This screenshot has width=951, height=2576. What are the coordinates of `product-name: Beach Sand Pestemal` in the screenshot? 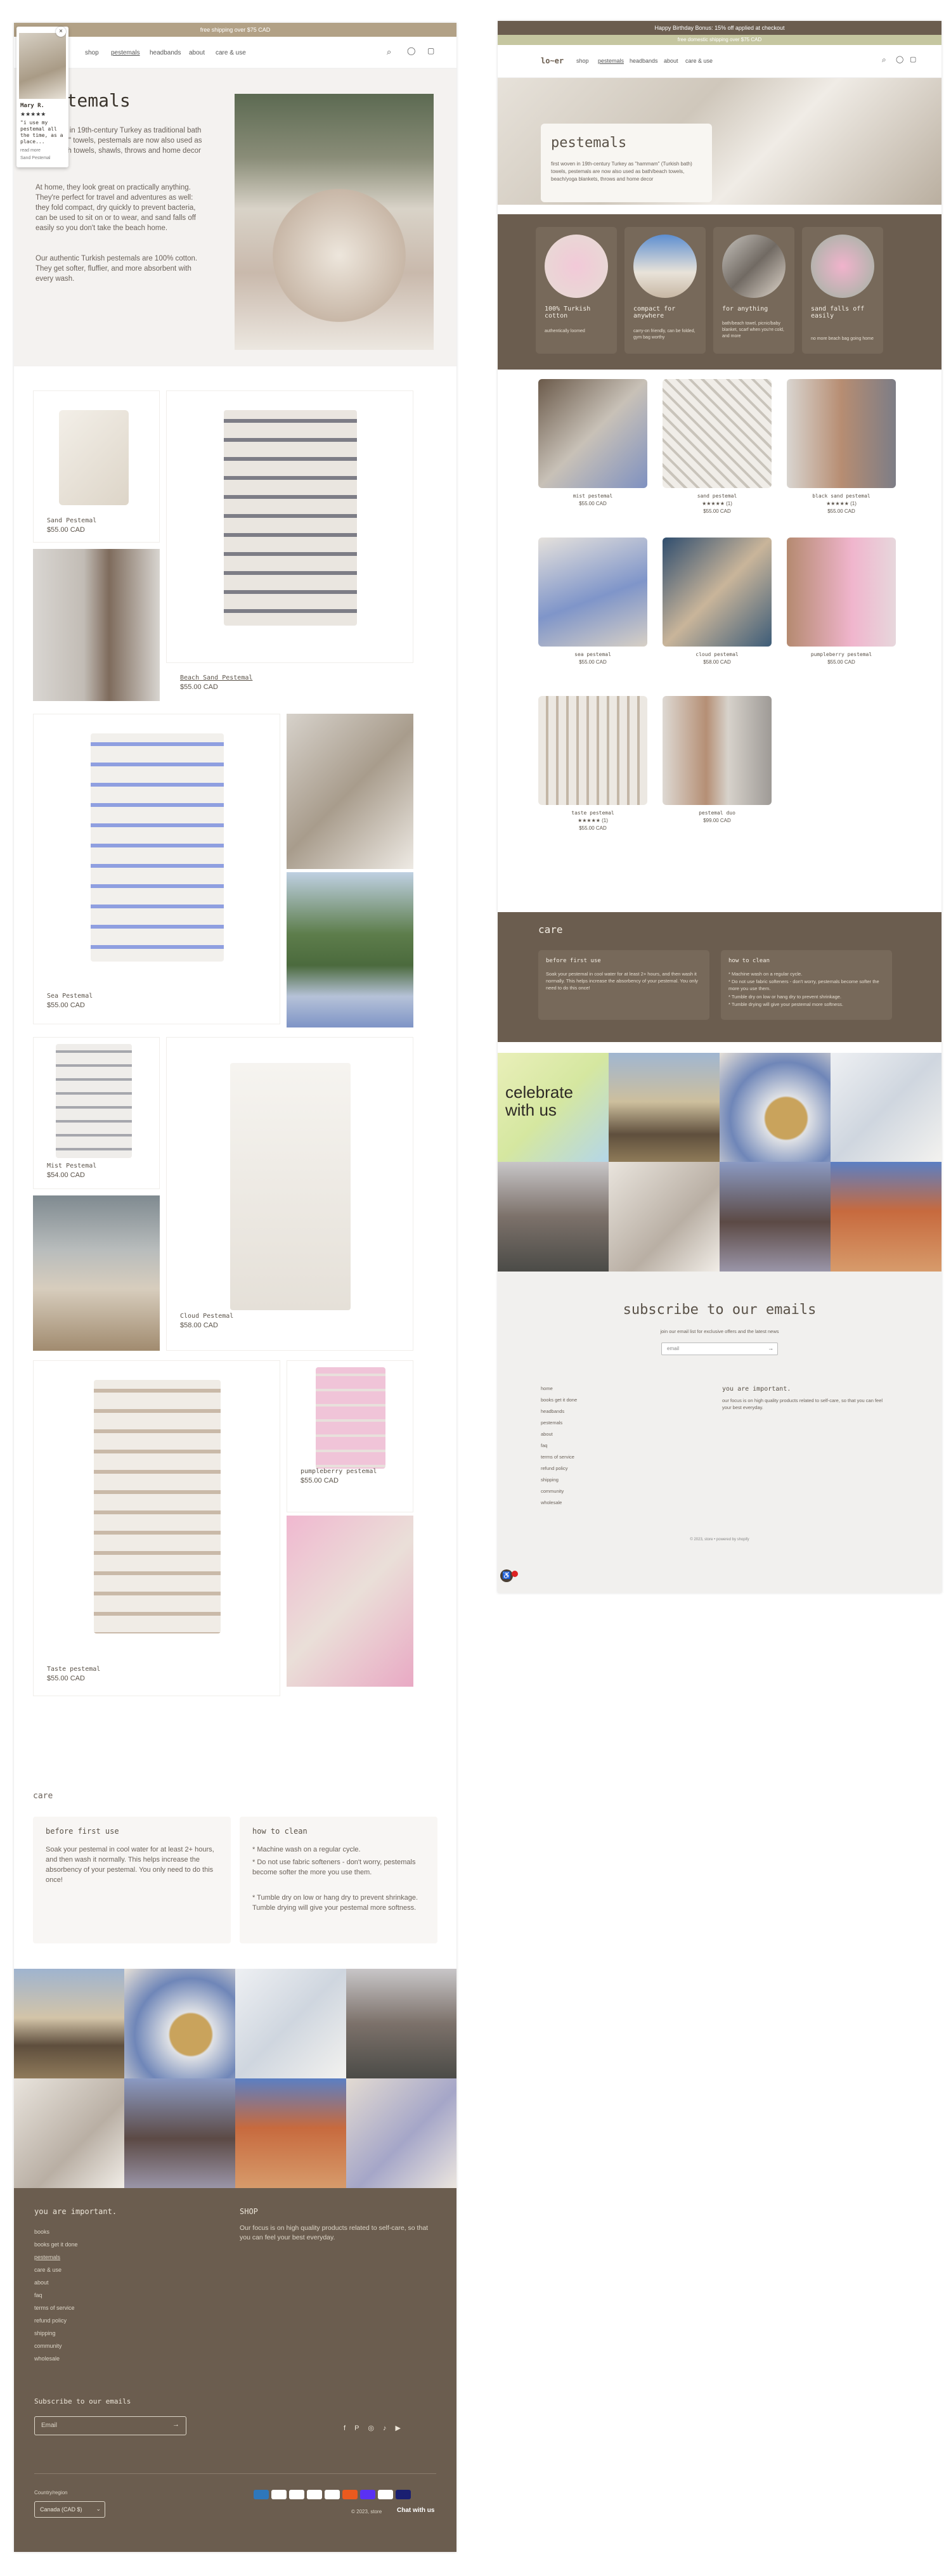 It's located at (216, 677).